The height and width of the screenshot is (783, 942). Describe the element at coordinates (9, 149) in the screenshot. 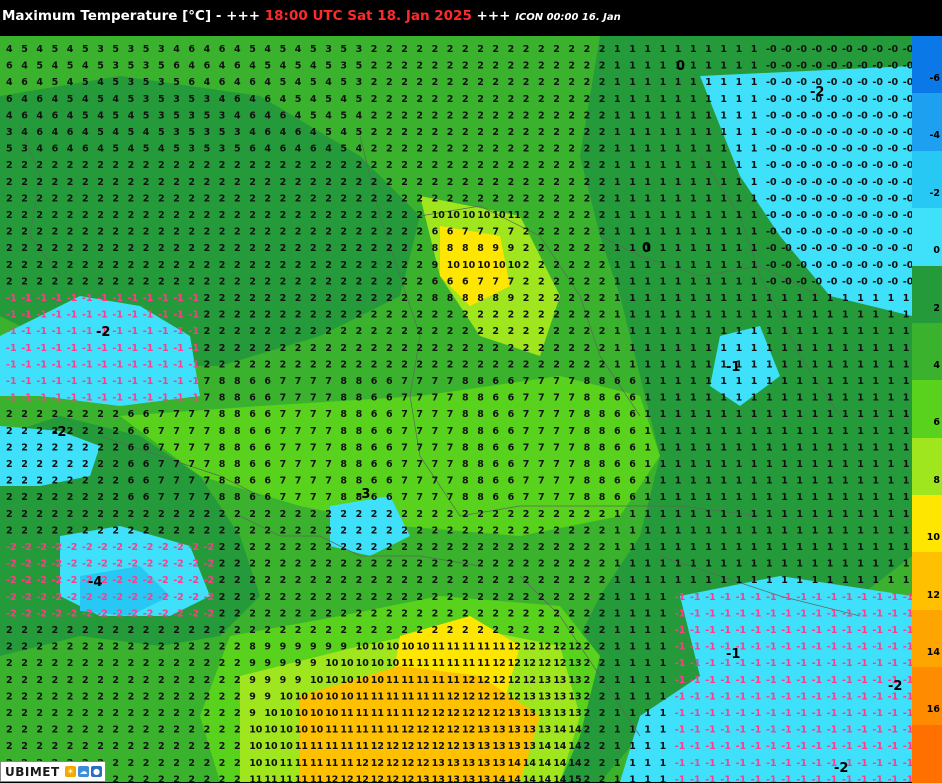

I see `station-value: 5` at that location.